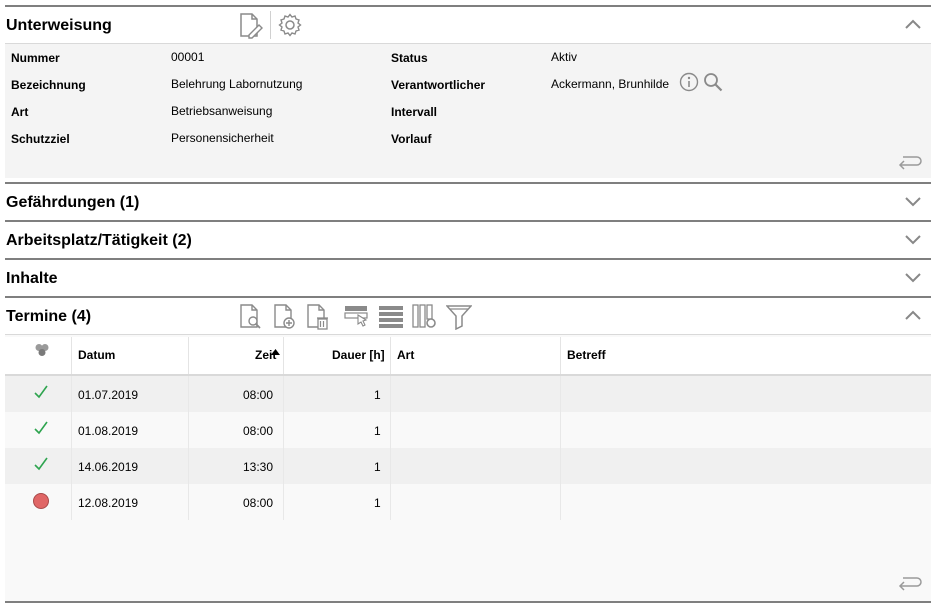  Describe the element at coordinates (468, 394) in the screenshot. I see `table-row: 01.07.2019 08:00 1` at that location.